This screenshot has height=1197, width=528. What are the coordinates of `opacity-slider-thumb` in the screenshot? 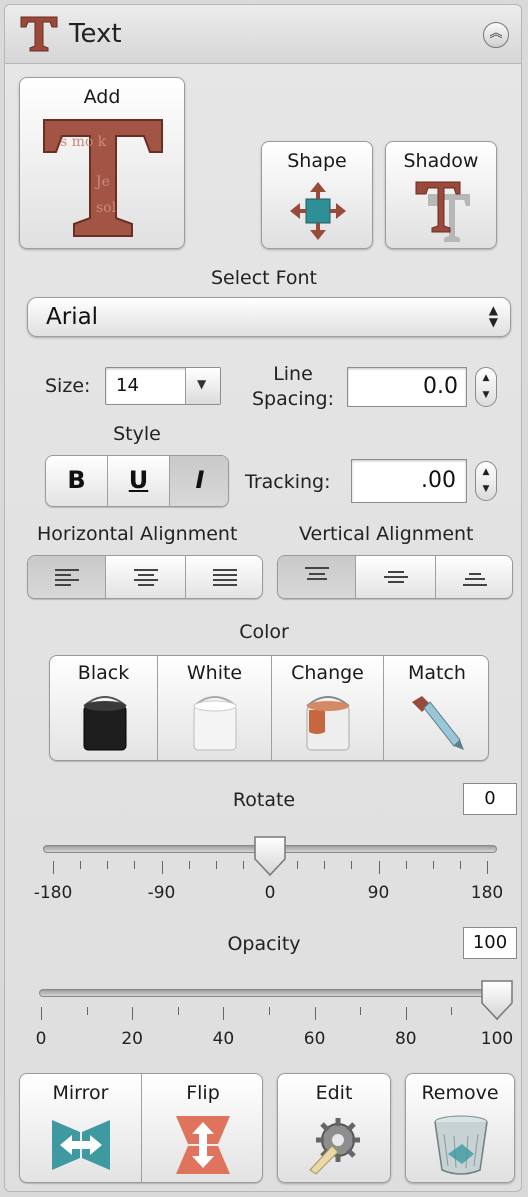 It's located at (497, 1000).